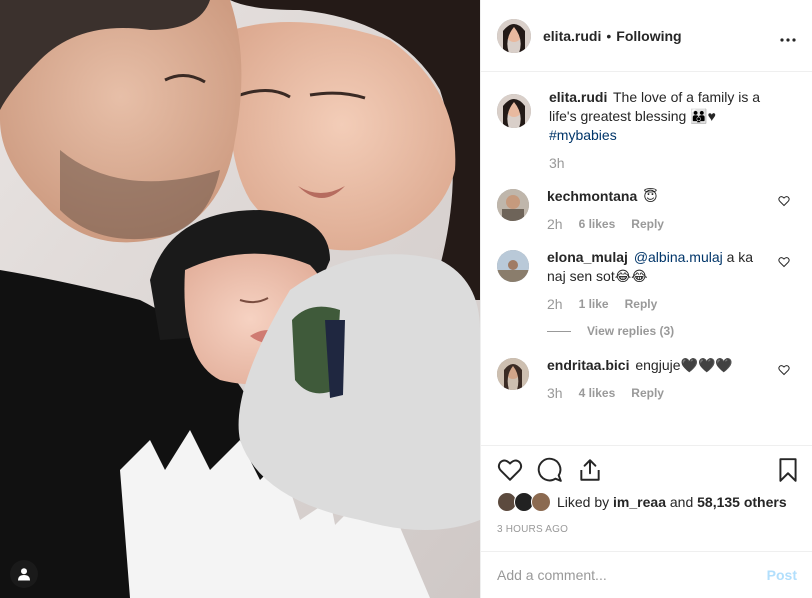 The height and width of the screenshot is (598, 812). Describe the element at coordinates (578, 97) in the screenshot. I see `caption-username: elita.rudi` at that location.